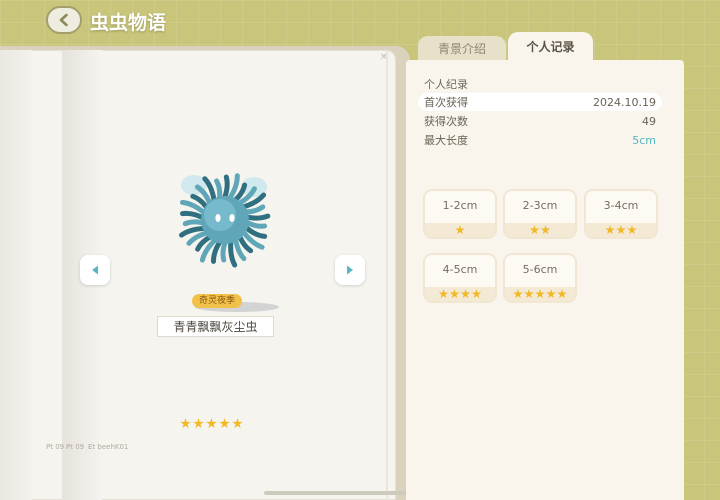 The width and height of the screenshot is (720, 500). I want to click on size-label: 5-6cm, so click(540, 269).